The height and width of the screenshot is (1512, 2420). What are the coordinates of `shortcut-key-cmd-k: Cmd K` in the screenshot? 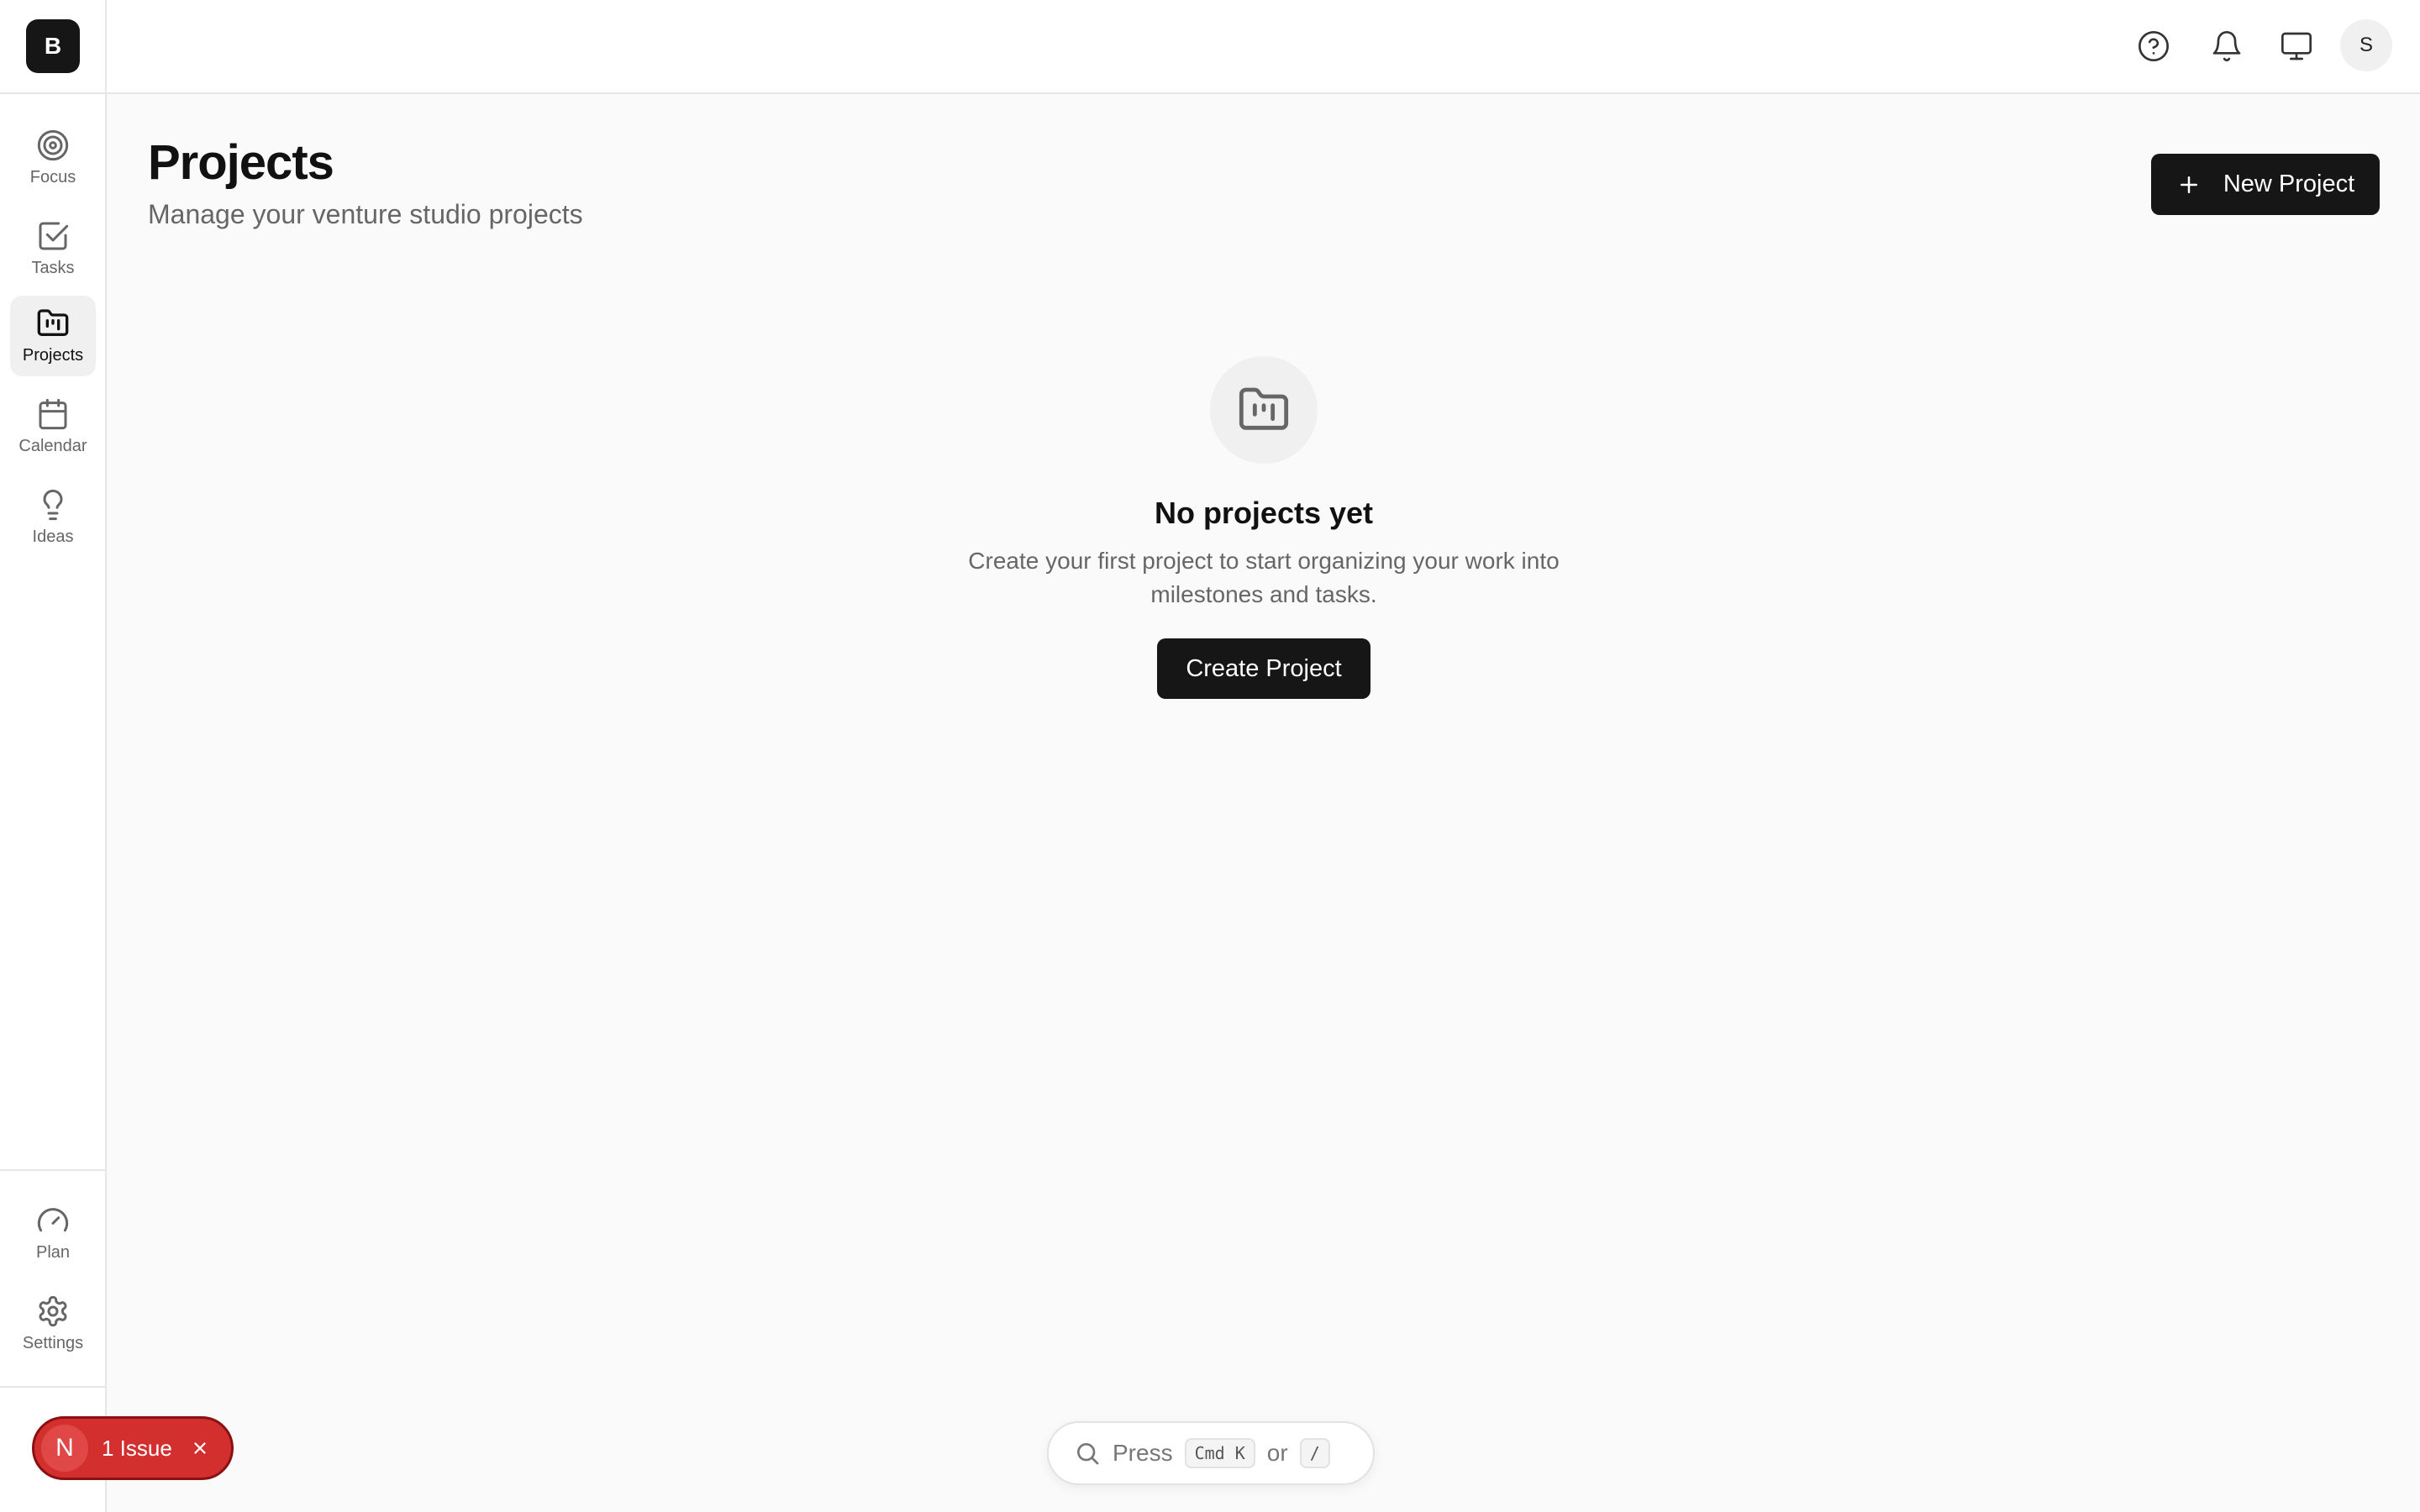 It's located at (1219, 1453).